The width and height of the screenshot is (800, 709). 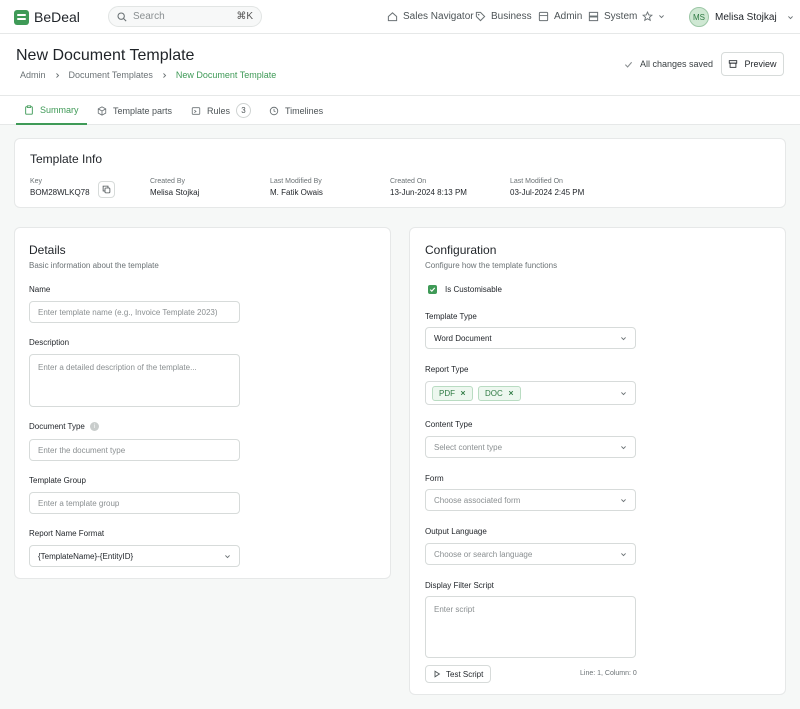 What do you see at coordinates (60, 192) in the screenshot?
I see `key-value: BOM28WLKQ78` at bounding box center [60, 192].